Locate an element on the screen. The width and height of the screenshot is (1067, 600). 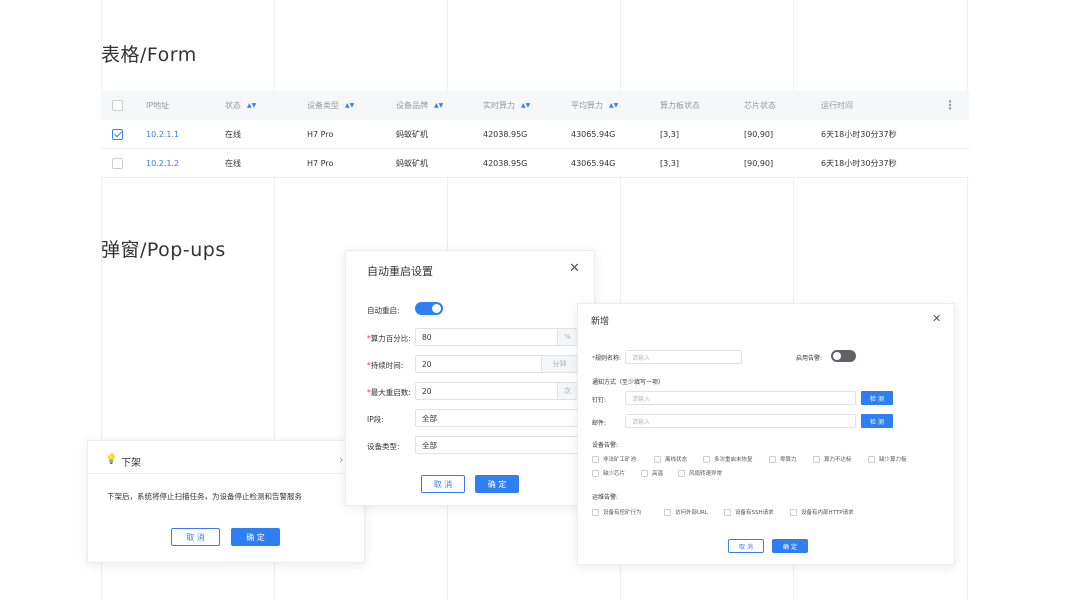
select-all-checkbox is located at coordinates (117, 105).